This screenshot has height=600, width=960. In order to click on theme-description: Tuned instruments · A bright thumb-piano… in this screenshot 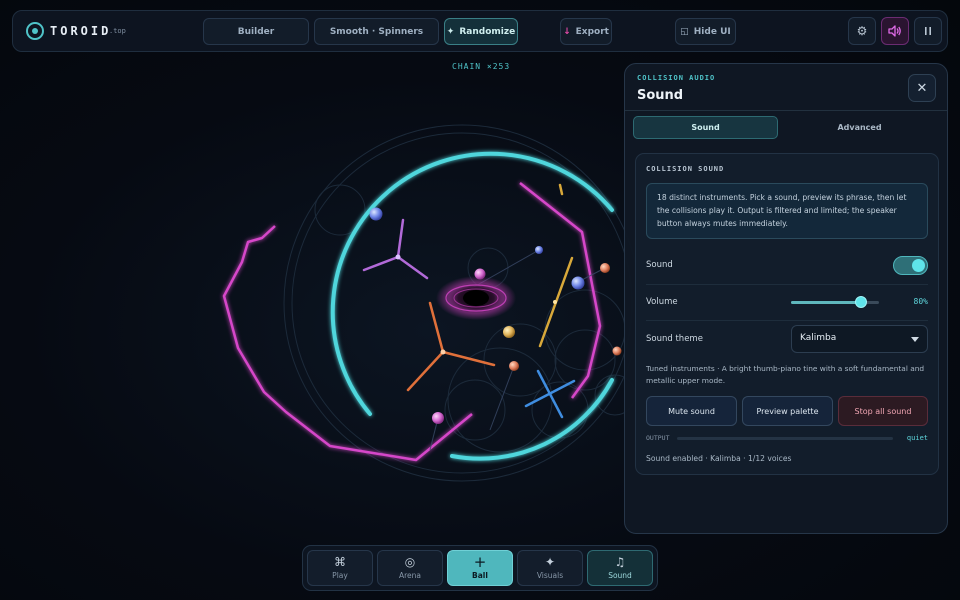, I will do `click(785, 374)`.